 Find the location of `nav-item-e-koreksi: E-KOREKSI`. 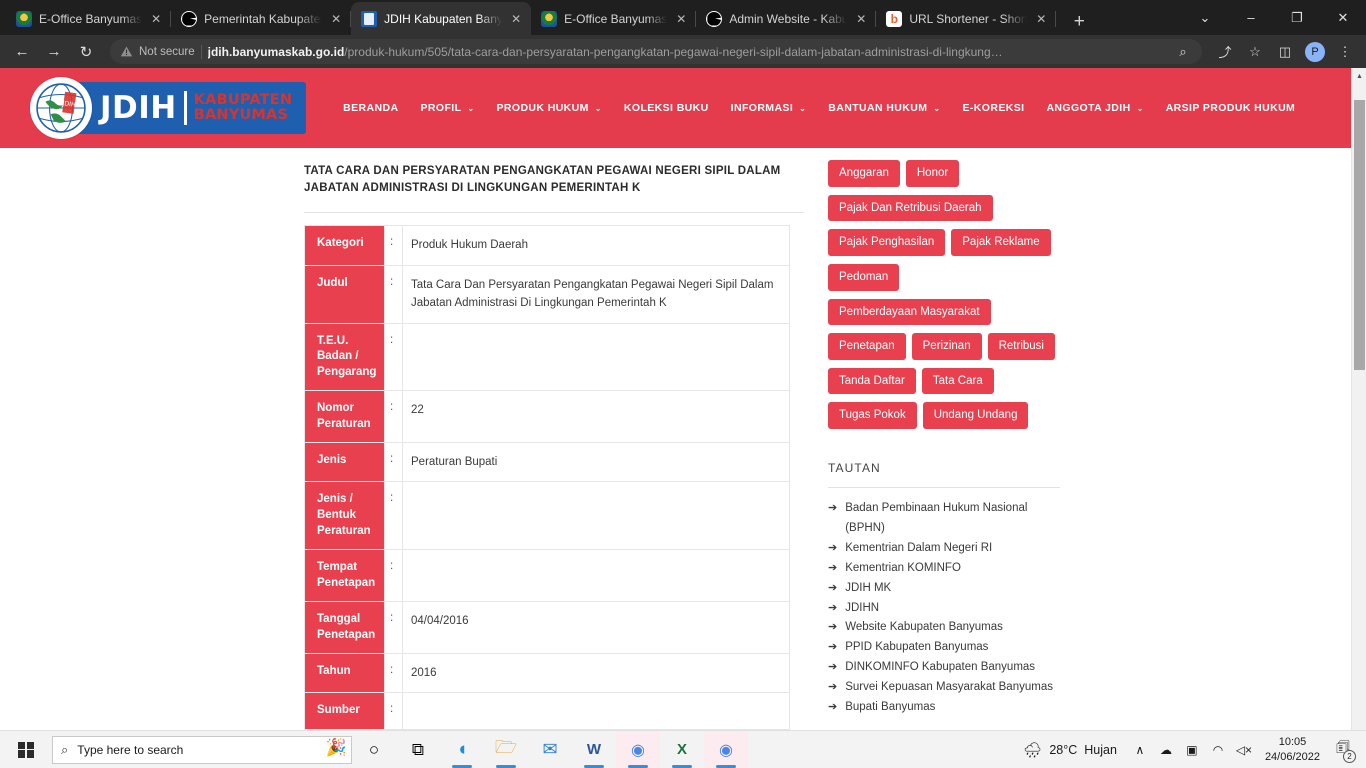

nav-item-e-koreksi: E-KOREKSI is located at coordinates (993, 108).